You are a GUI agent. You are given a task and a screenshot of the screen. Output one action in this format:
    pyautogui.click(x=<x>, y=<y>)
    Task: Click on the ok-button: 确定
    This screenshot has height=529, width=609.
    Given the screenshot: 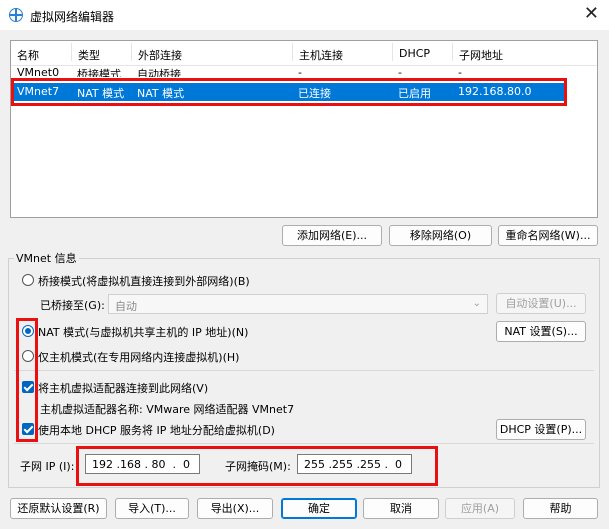 What is the action you would take?
    pyautogui.click(x=319, y=508)
    